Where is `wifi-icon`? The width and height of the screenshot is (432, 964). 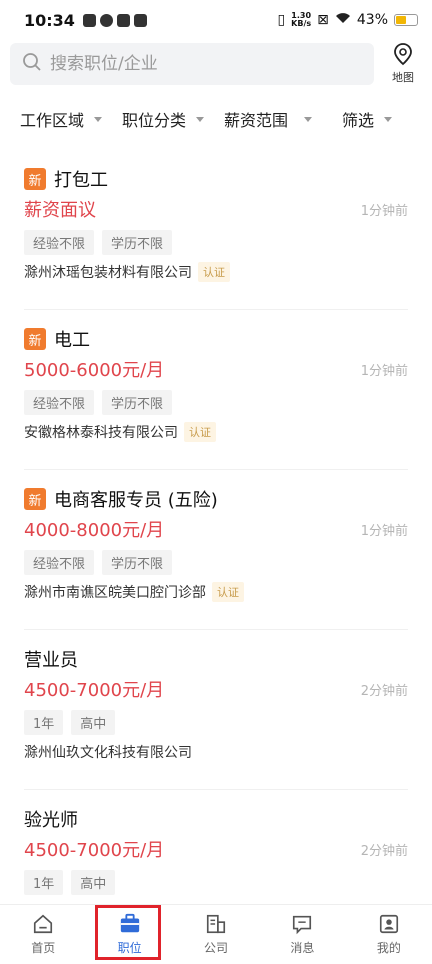
wifi-icon is located at coordinates (343, 20).